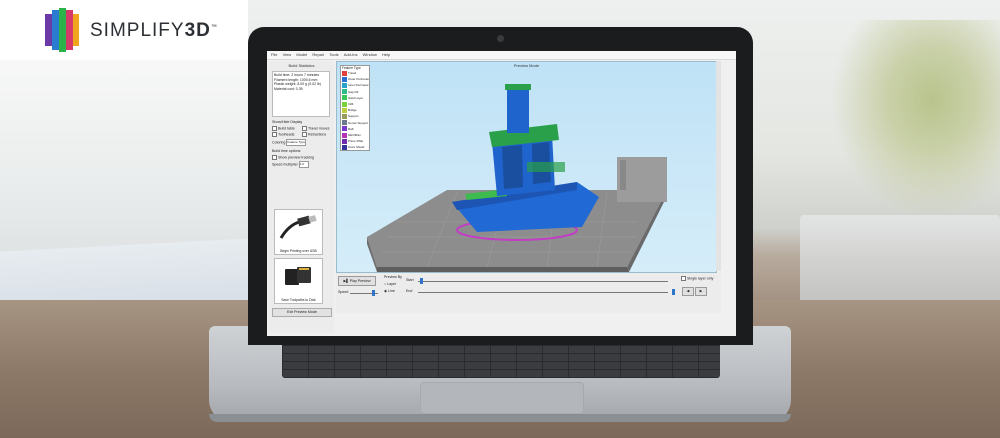 This screenshot has height=438, width=1000. What do you see at coordinates (154, 30) in the screenshot?
I see `brand-name: SIMPLIFY3D™` at bounding box center [154, 30].